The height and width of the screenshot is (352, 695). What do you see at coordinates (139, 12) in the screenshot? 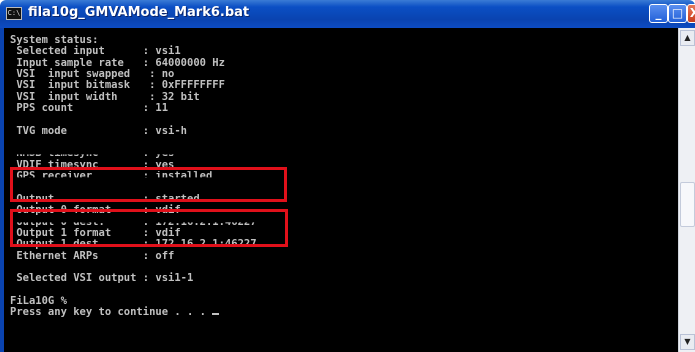
I see `window-title: fila10g_GMVAMode_Mark6.bat` at bounding box center [139, 12].